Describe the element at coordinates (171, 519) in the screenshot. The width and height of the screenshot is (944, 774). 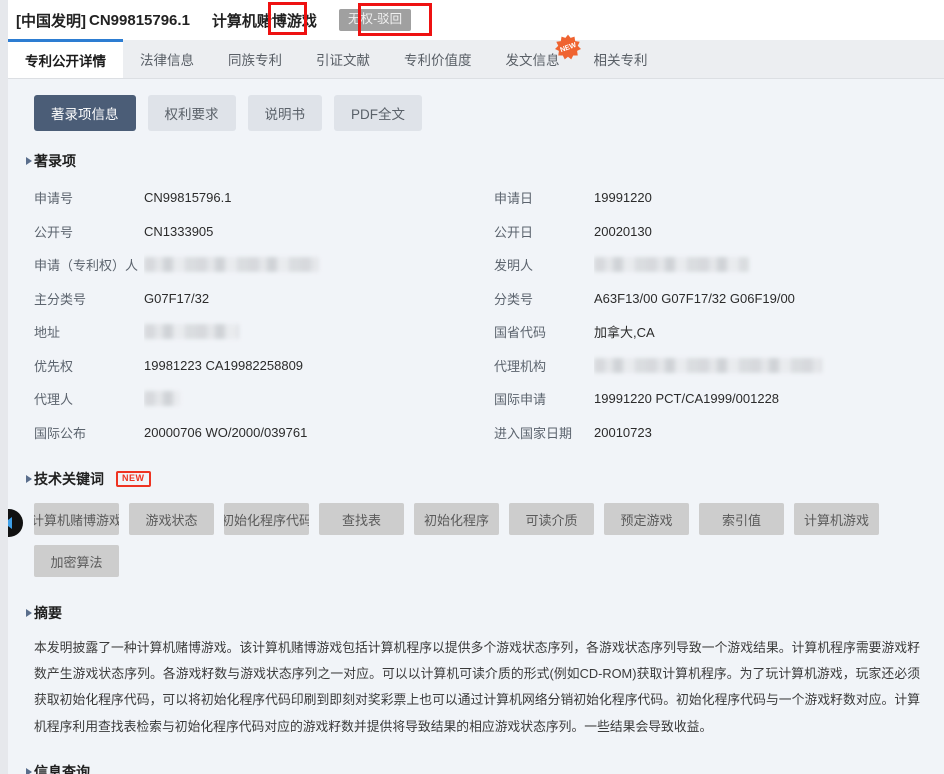
I see `keyword-chip: 游戏状态` at that location.